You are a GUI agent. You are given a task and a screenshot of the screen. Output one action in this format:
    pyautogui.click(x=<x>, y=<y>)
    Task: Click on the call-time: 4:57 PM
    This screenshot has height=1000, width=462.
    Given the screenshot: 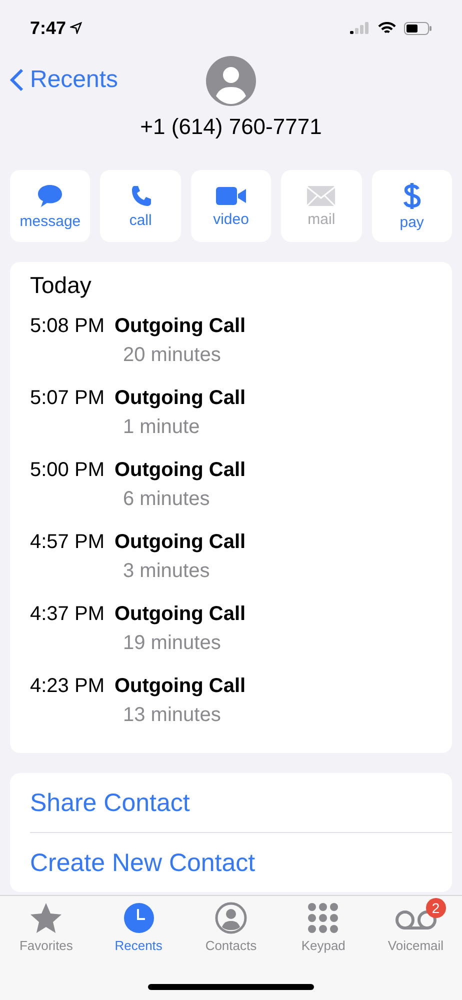 What is the action you would take?
    pyautogui.click(x=67, y=542)
    